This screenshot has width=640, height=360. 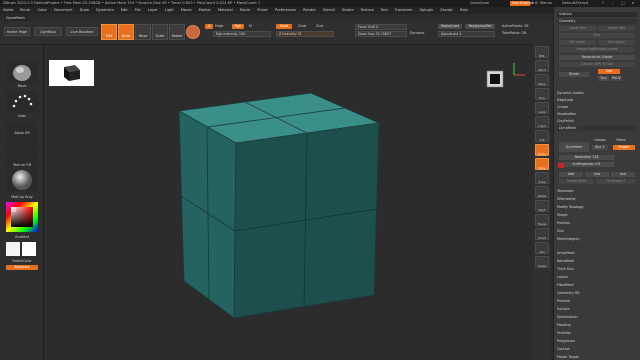 I want to click on z-intensity-slider: Z Intensity 51, so click(x=305, y=34).